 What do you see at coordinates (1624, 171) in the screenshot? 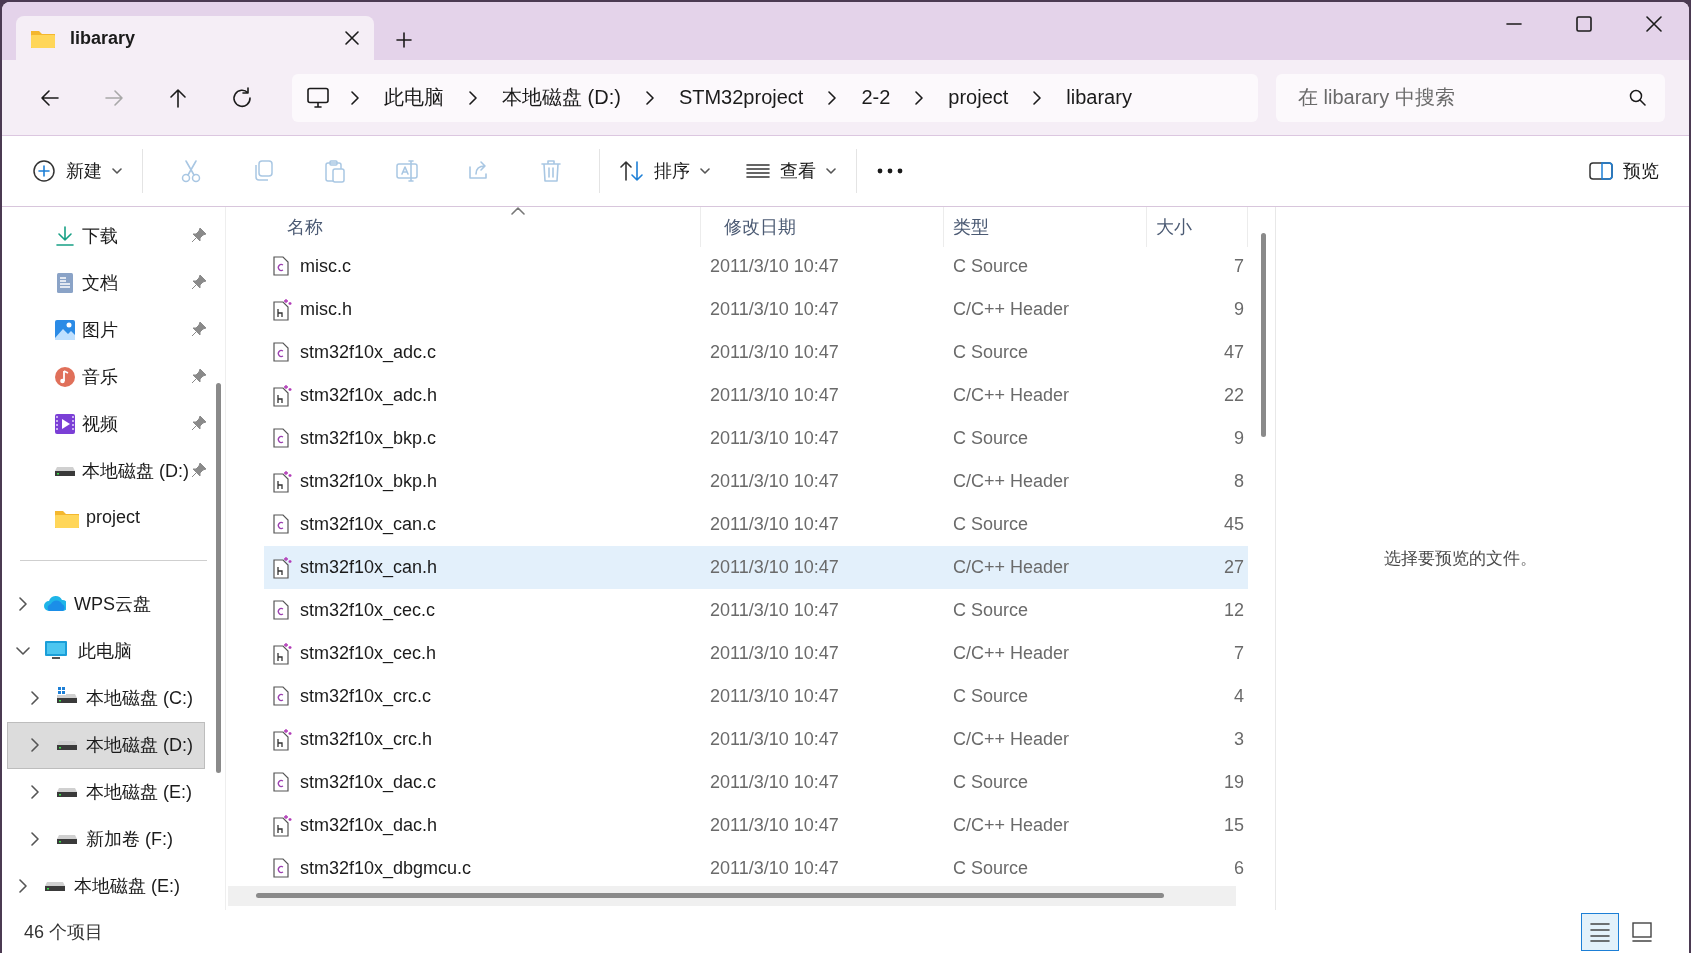
I see `preview-button: 预览` at bounding box center [1624, 171].